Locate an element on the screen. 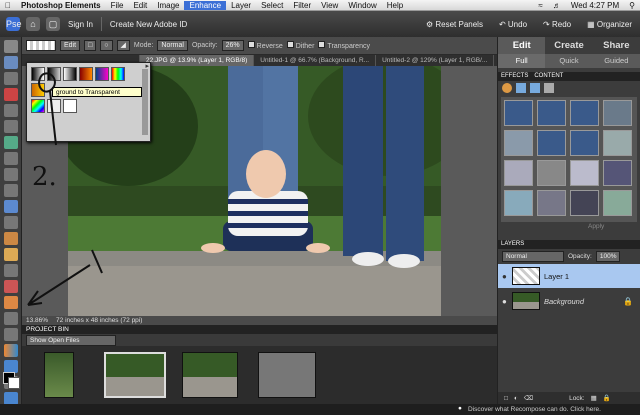 The height and width of the screenshot is (415, 640). photo-effects-icon is located at coordinates (535, 88).